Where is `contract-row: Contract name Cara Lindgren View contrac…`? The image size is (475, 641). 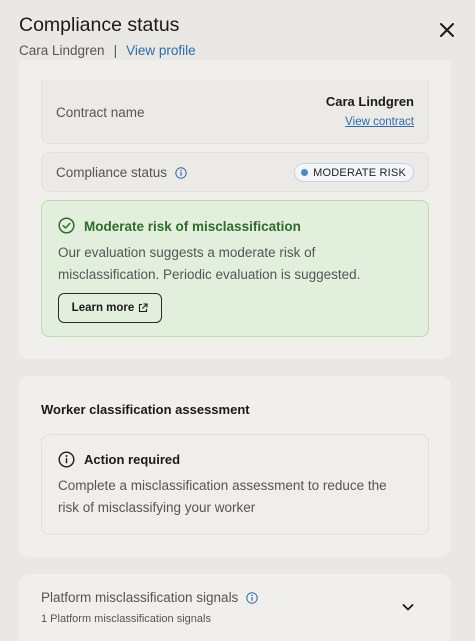
contract-row: Contract name Cara Lindgren View contrac… is located at coordinates (235, 112).